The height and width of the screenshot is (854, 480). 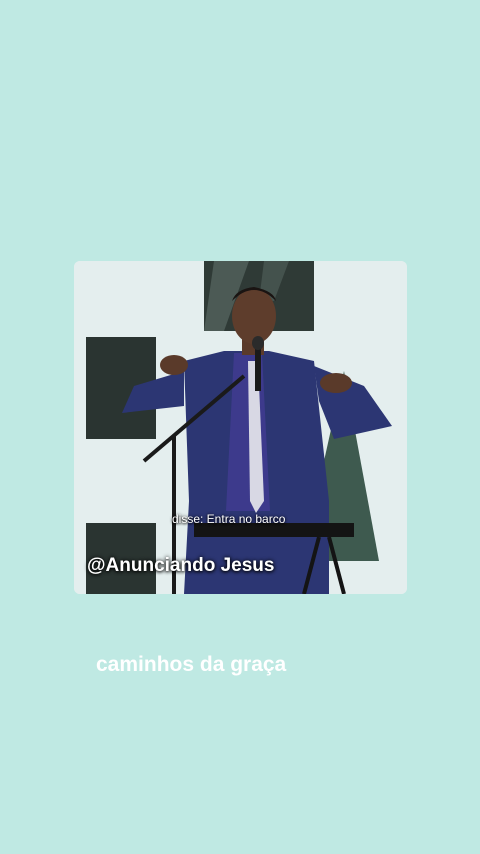 I want to click on channel-watermark: @Anunciando Jesus, so click(x=181, y=565).